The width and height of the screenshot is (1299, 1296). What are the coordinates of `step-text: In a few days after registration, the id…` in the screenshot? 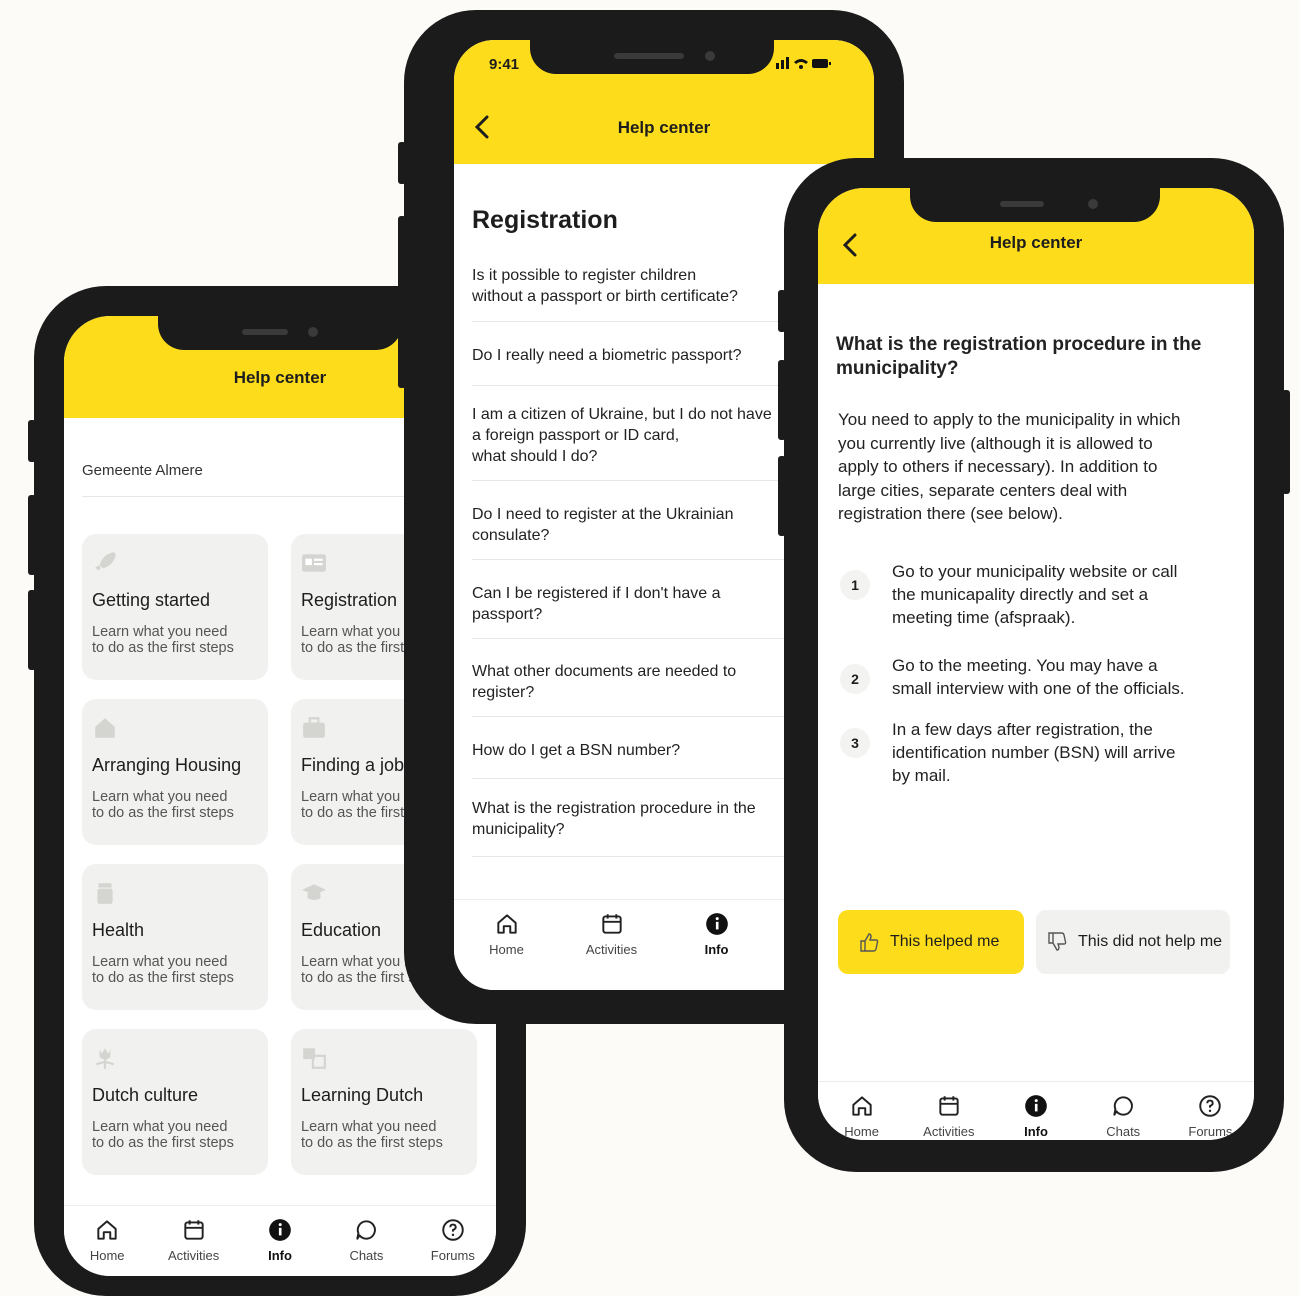 It's located at (1034, 752).